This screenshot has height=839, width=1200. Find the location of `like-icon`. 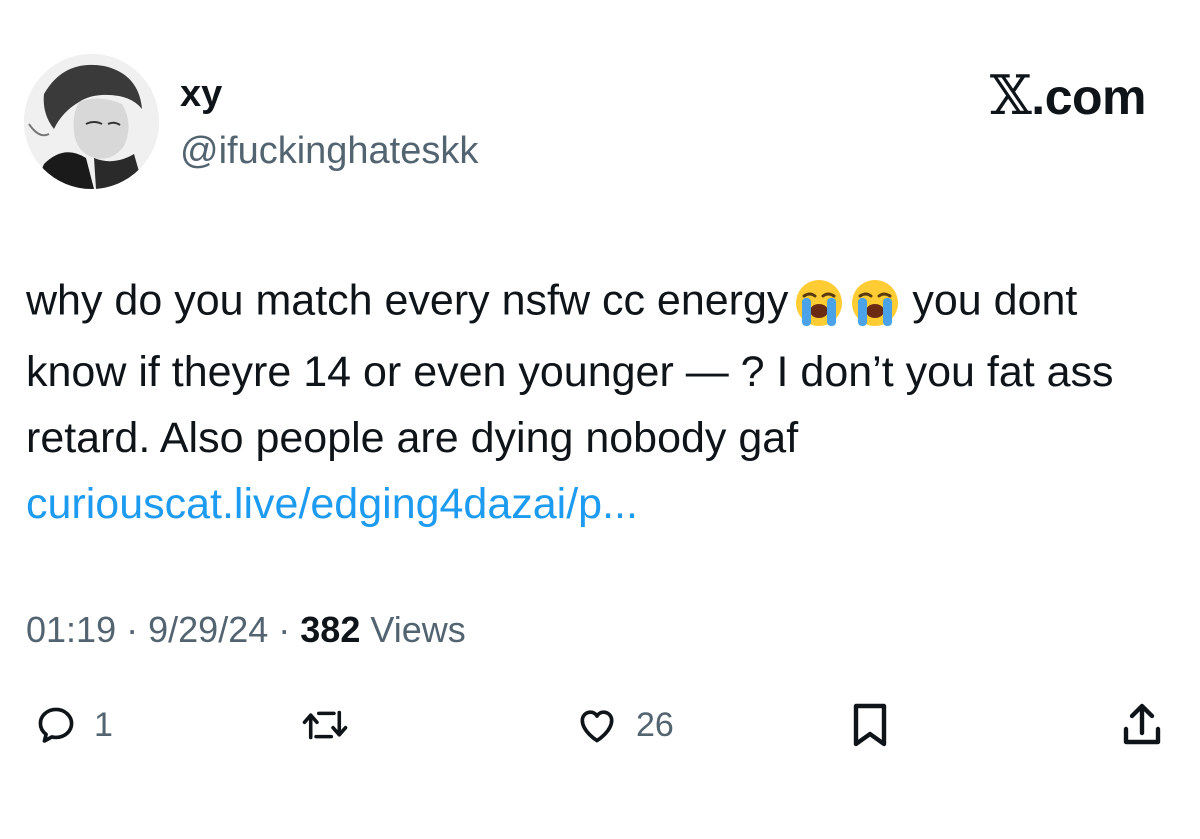

like-icon is located at coordinates (597, 726).